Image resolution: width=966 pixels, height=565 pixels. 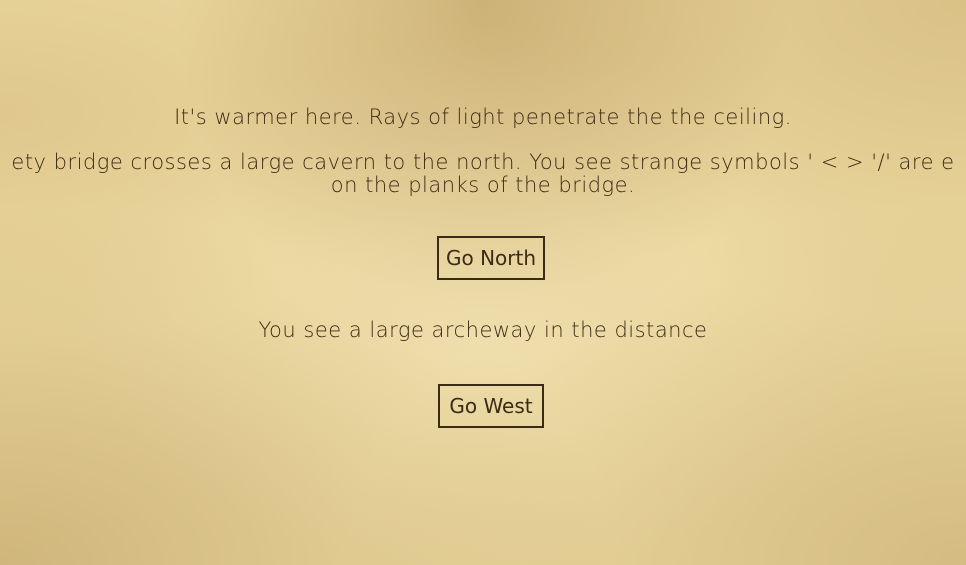 I want to click on story-text-archway: You see a large archeway in the distance, so click(x=483, y=330).